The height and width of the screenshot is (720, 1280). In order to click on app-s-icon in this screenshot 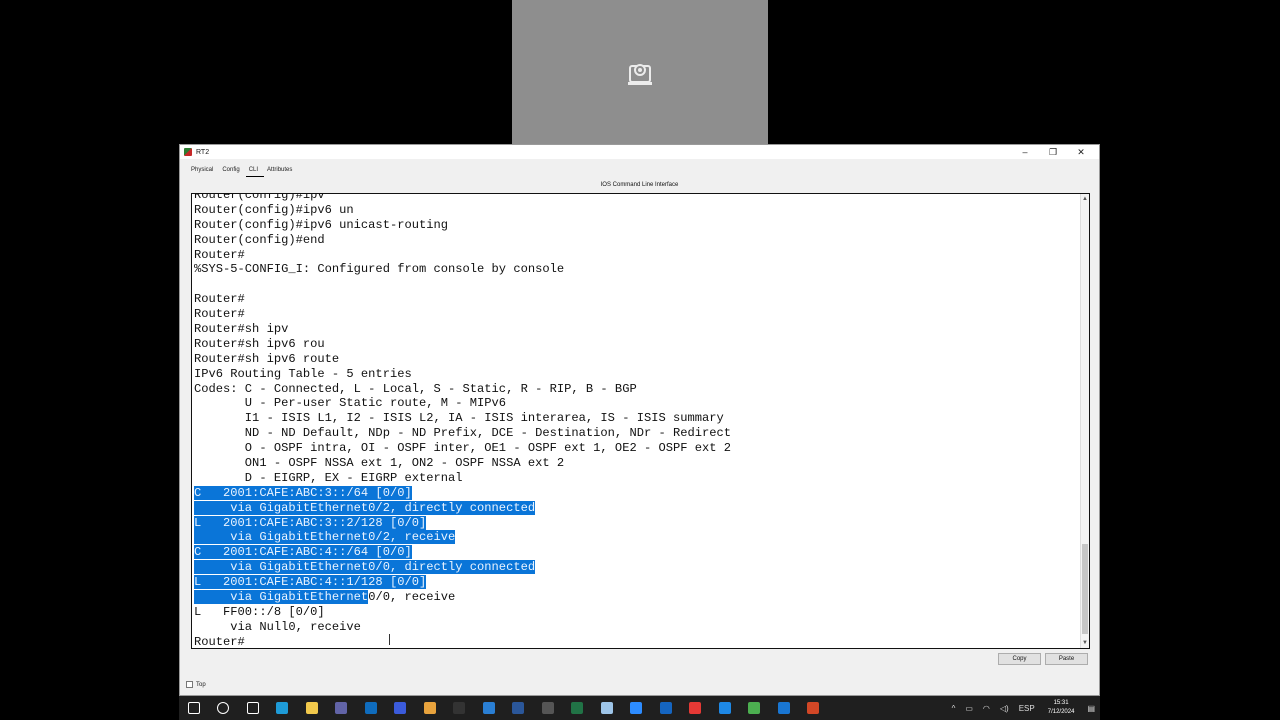, I will do `click(696, 708)`.